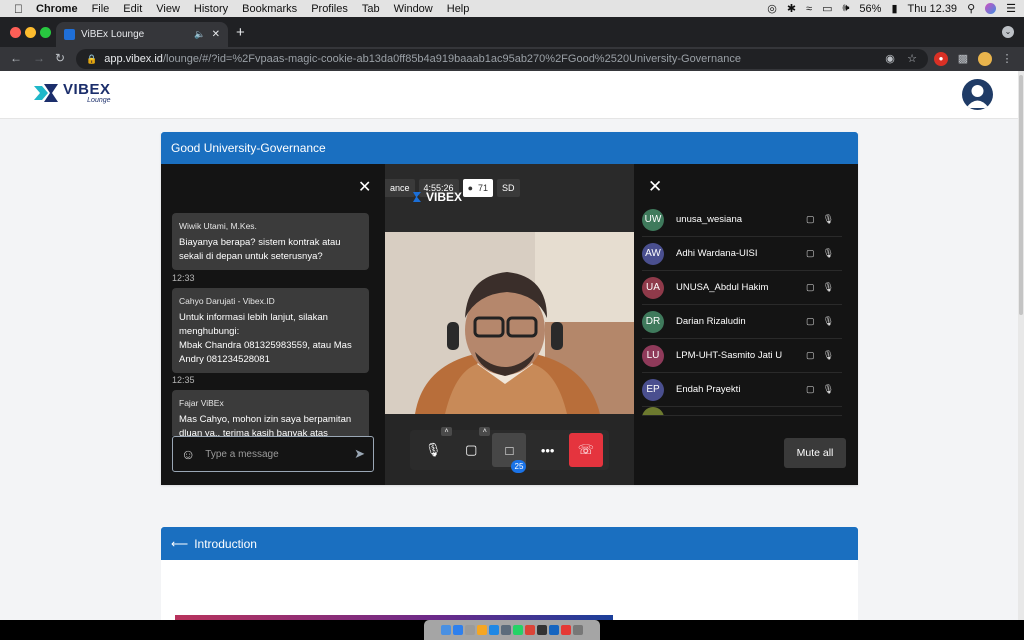 This screenshot has height=640, width=1024. What do you see at coordinates (742, 390) in the screenshot?
I see `participant-row: EP Endah Prayekti ▢ 🎙` at bounding box center [742, 390].